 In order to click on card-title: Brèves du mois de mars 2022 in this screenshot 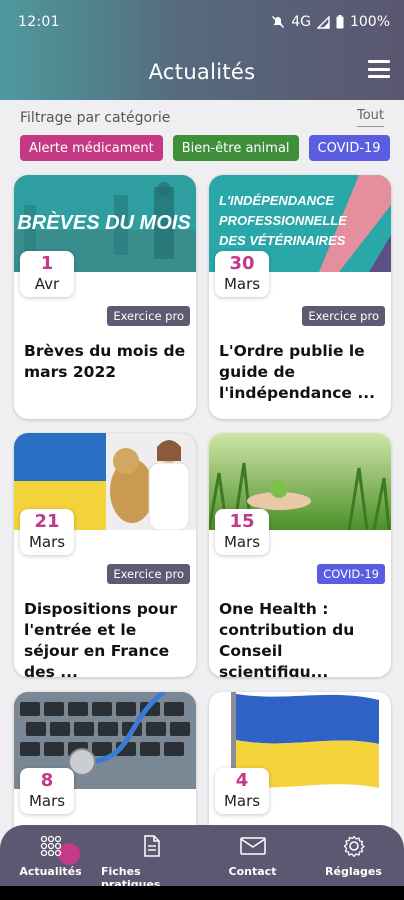, I will do `click(105, 361)`.